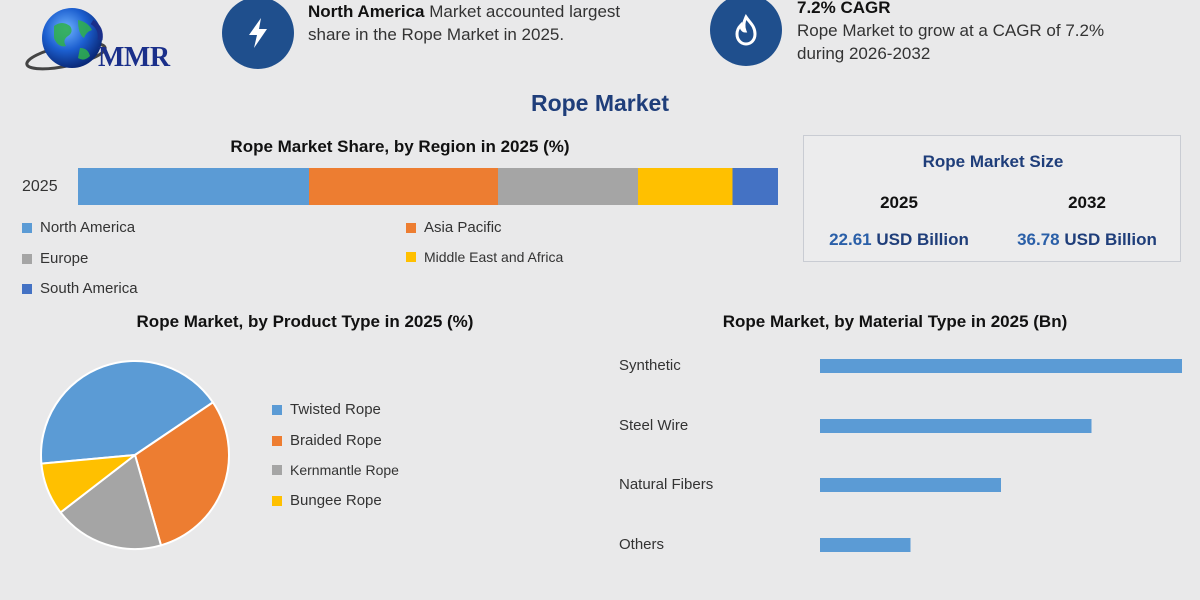 The image size is (1200, 600). What do you see at coordinates (400, 146) in the screenshot?
I see `region-chart-title: Rope Market Share, by Region in 2025 (%)` at bounding box center [400, 146].